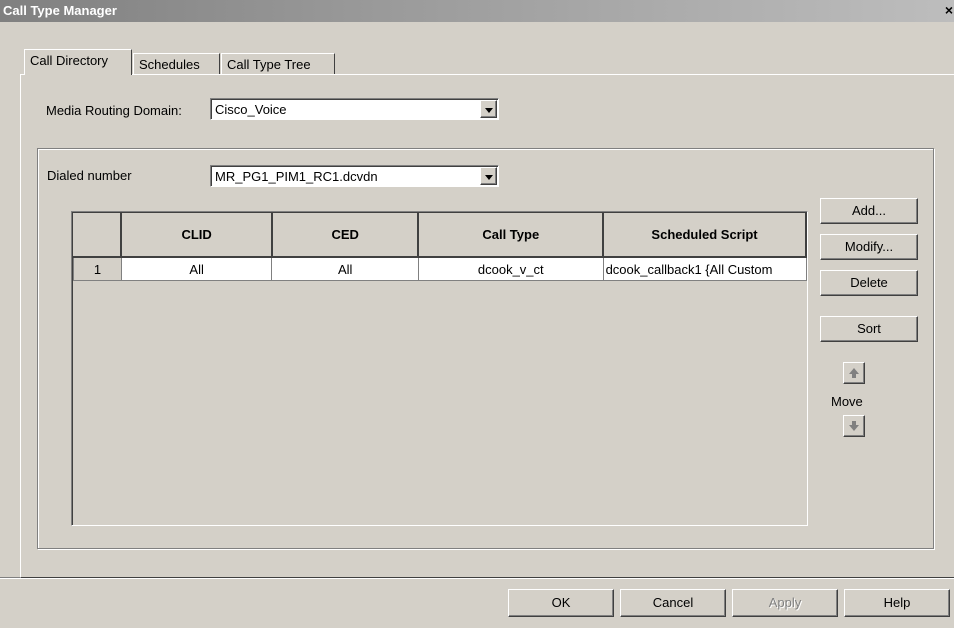 Image resolution: width=954 pixels, height=628 pixels. What do you see at coordinates (89, 175) in the screenshot?
I see `dialed-number-label: Dialed number` at bounding box center [89, 175].